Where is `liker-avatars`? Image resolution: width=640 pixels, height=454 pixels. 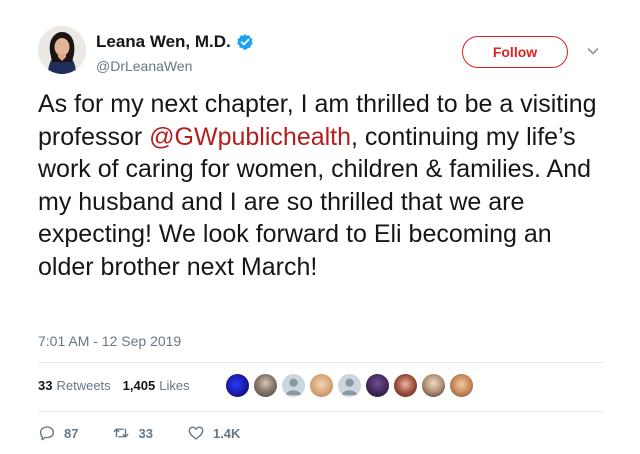
liker-avatars is located at coordinates (351, 385).